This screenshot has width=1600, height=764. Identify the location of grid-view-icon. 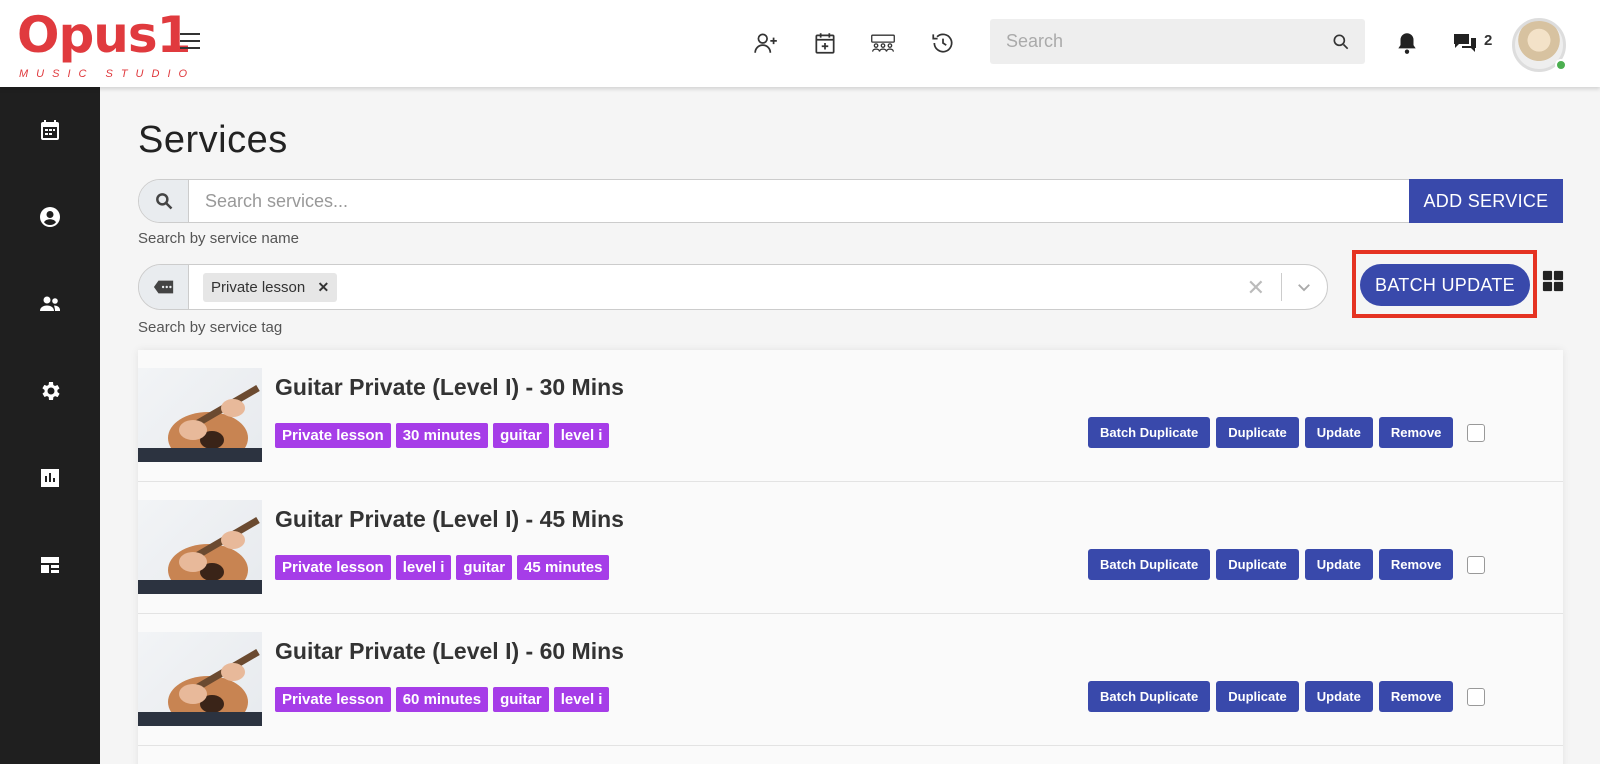
(1553, 281).